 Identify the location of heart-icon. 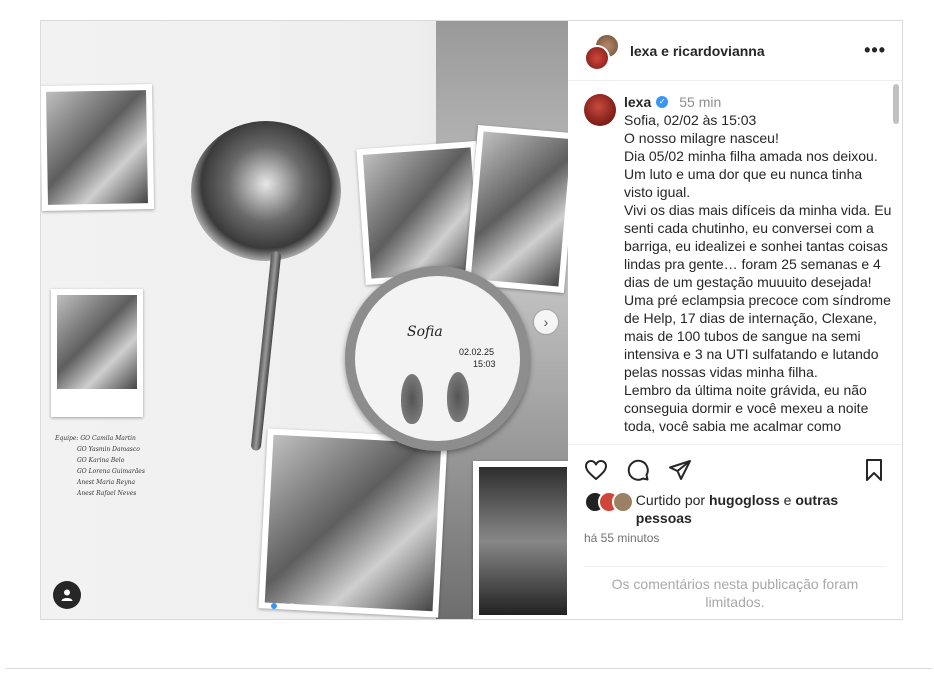
(596, 470).